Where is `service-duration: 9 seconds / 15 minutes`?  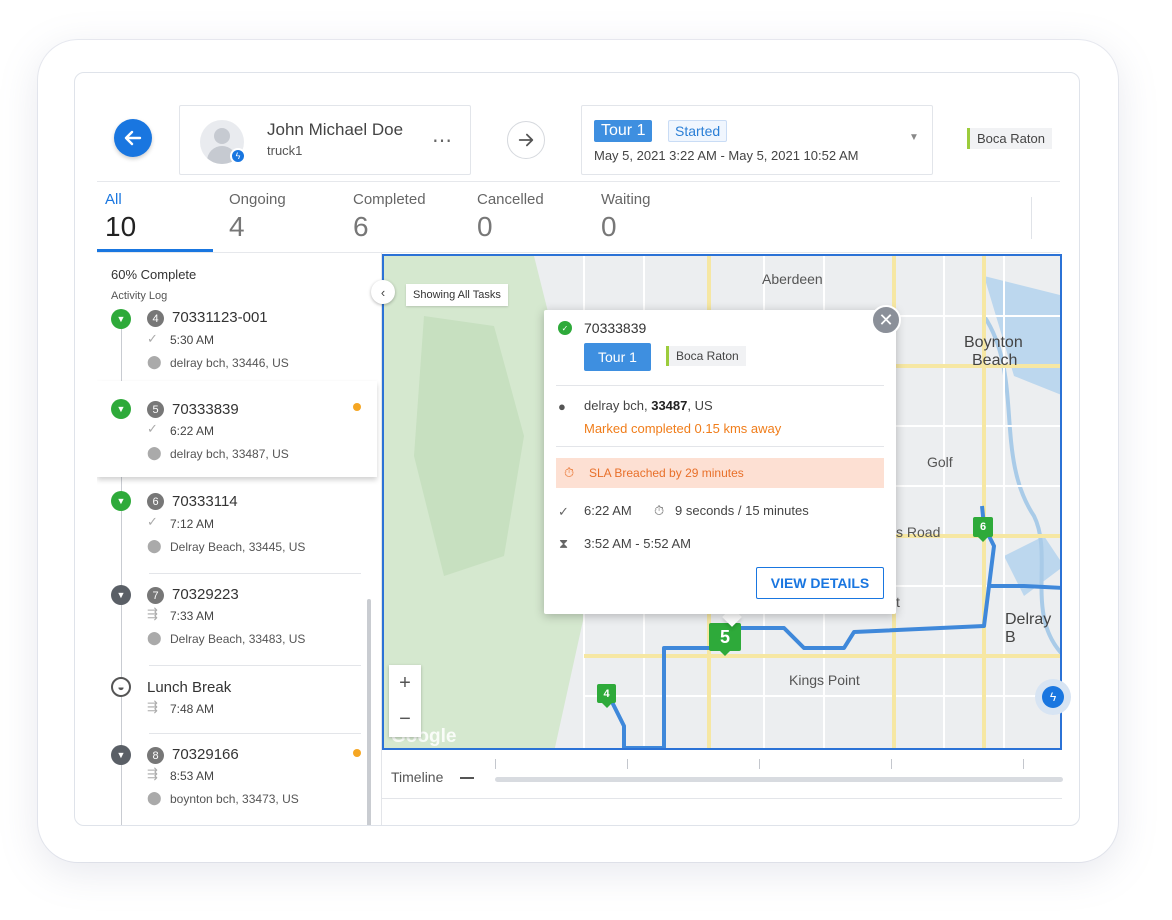 service-duration: 9 seconds / 15 minutes is located at coordinates (742, 510).